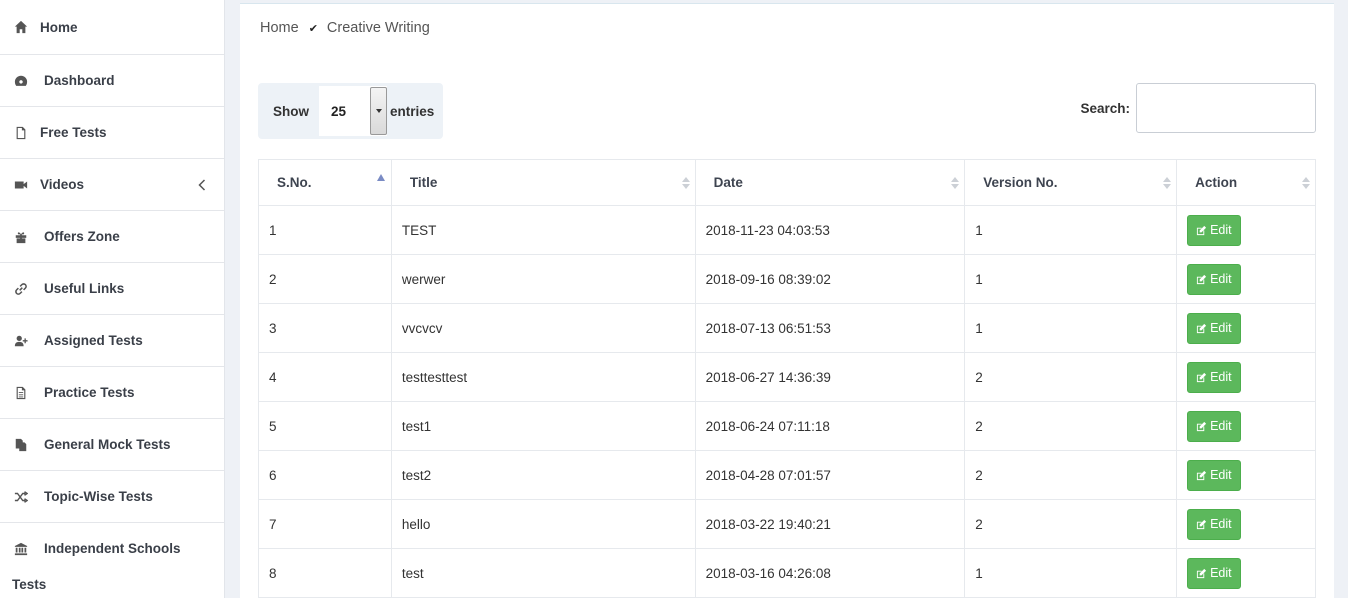  Describe the element at coordinates (543, 230) in the screenshot. I see `cell-title: TEST` at that location.